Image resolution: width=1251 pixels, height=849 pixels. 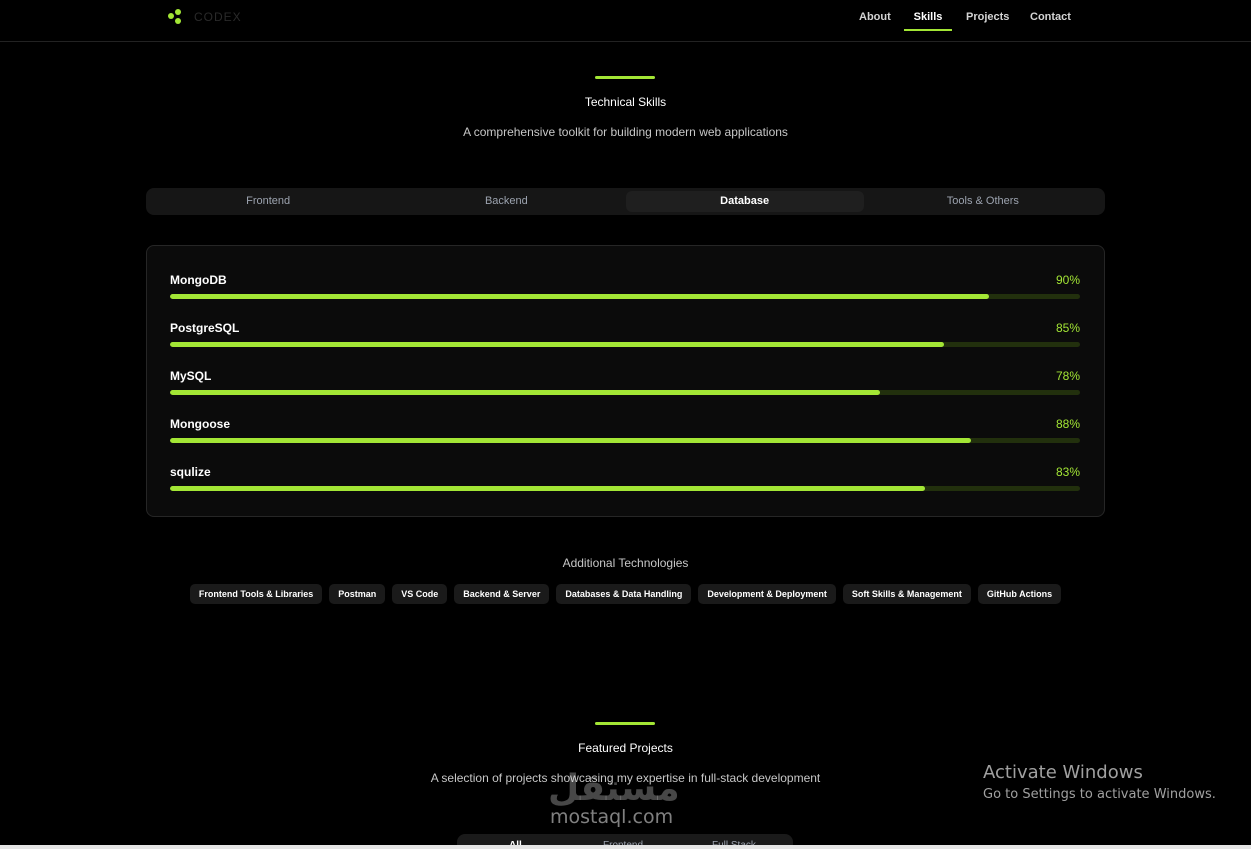 I want to click on activate-windows-title: Activate Windows, so click(x=1063, y=772).